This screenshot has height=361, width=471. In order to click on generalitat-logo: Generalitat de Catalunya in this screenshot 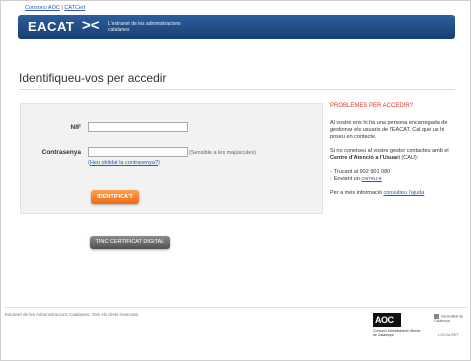, I will do `click(451, 318)`.